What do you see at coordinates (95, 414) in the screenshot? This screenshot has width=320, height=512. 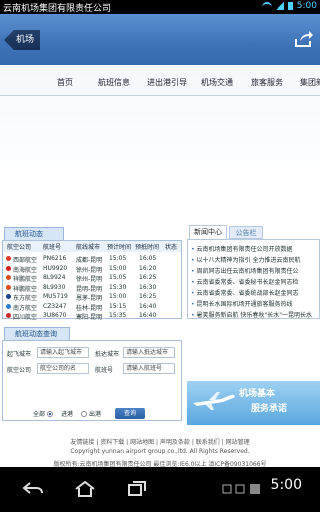 I see `scope-outbound-label: 出港` at bounding box center [95, 414].